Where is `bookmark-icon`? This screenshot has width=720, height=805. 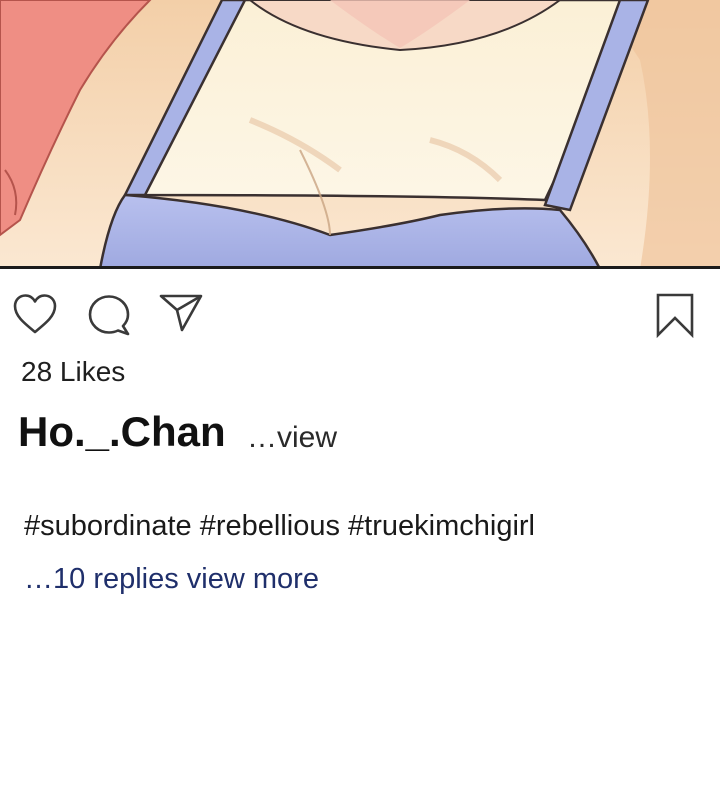 bookmark-icon is located at coordinates (675, 315).